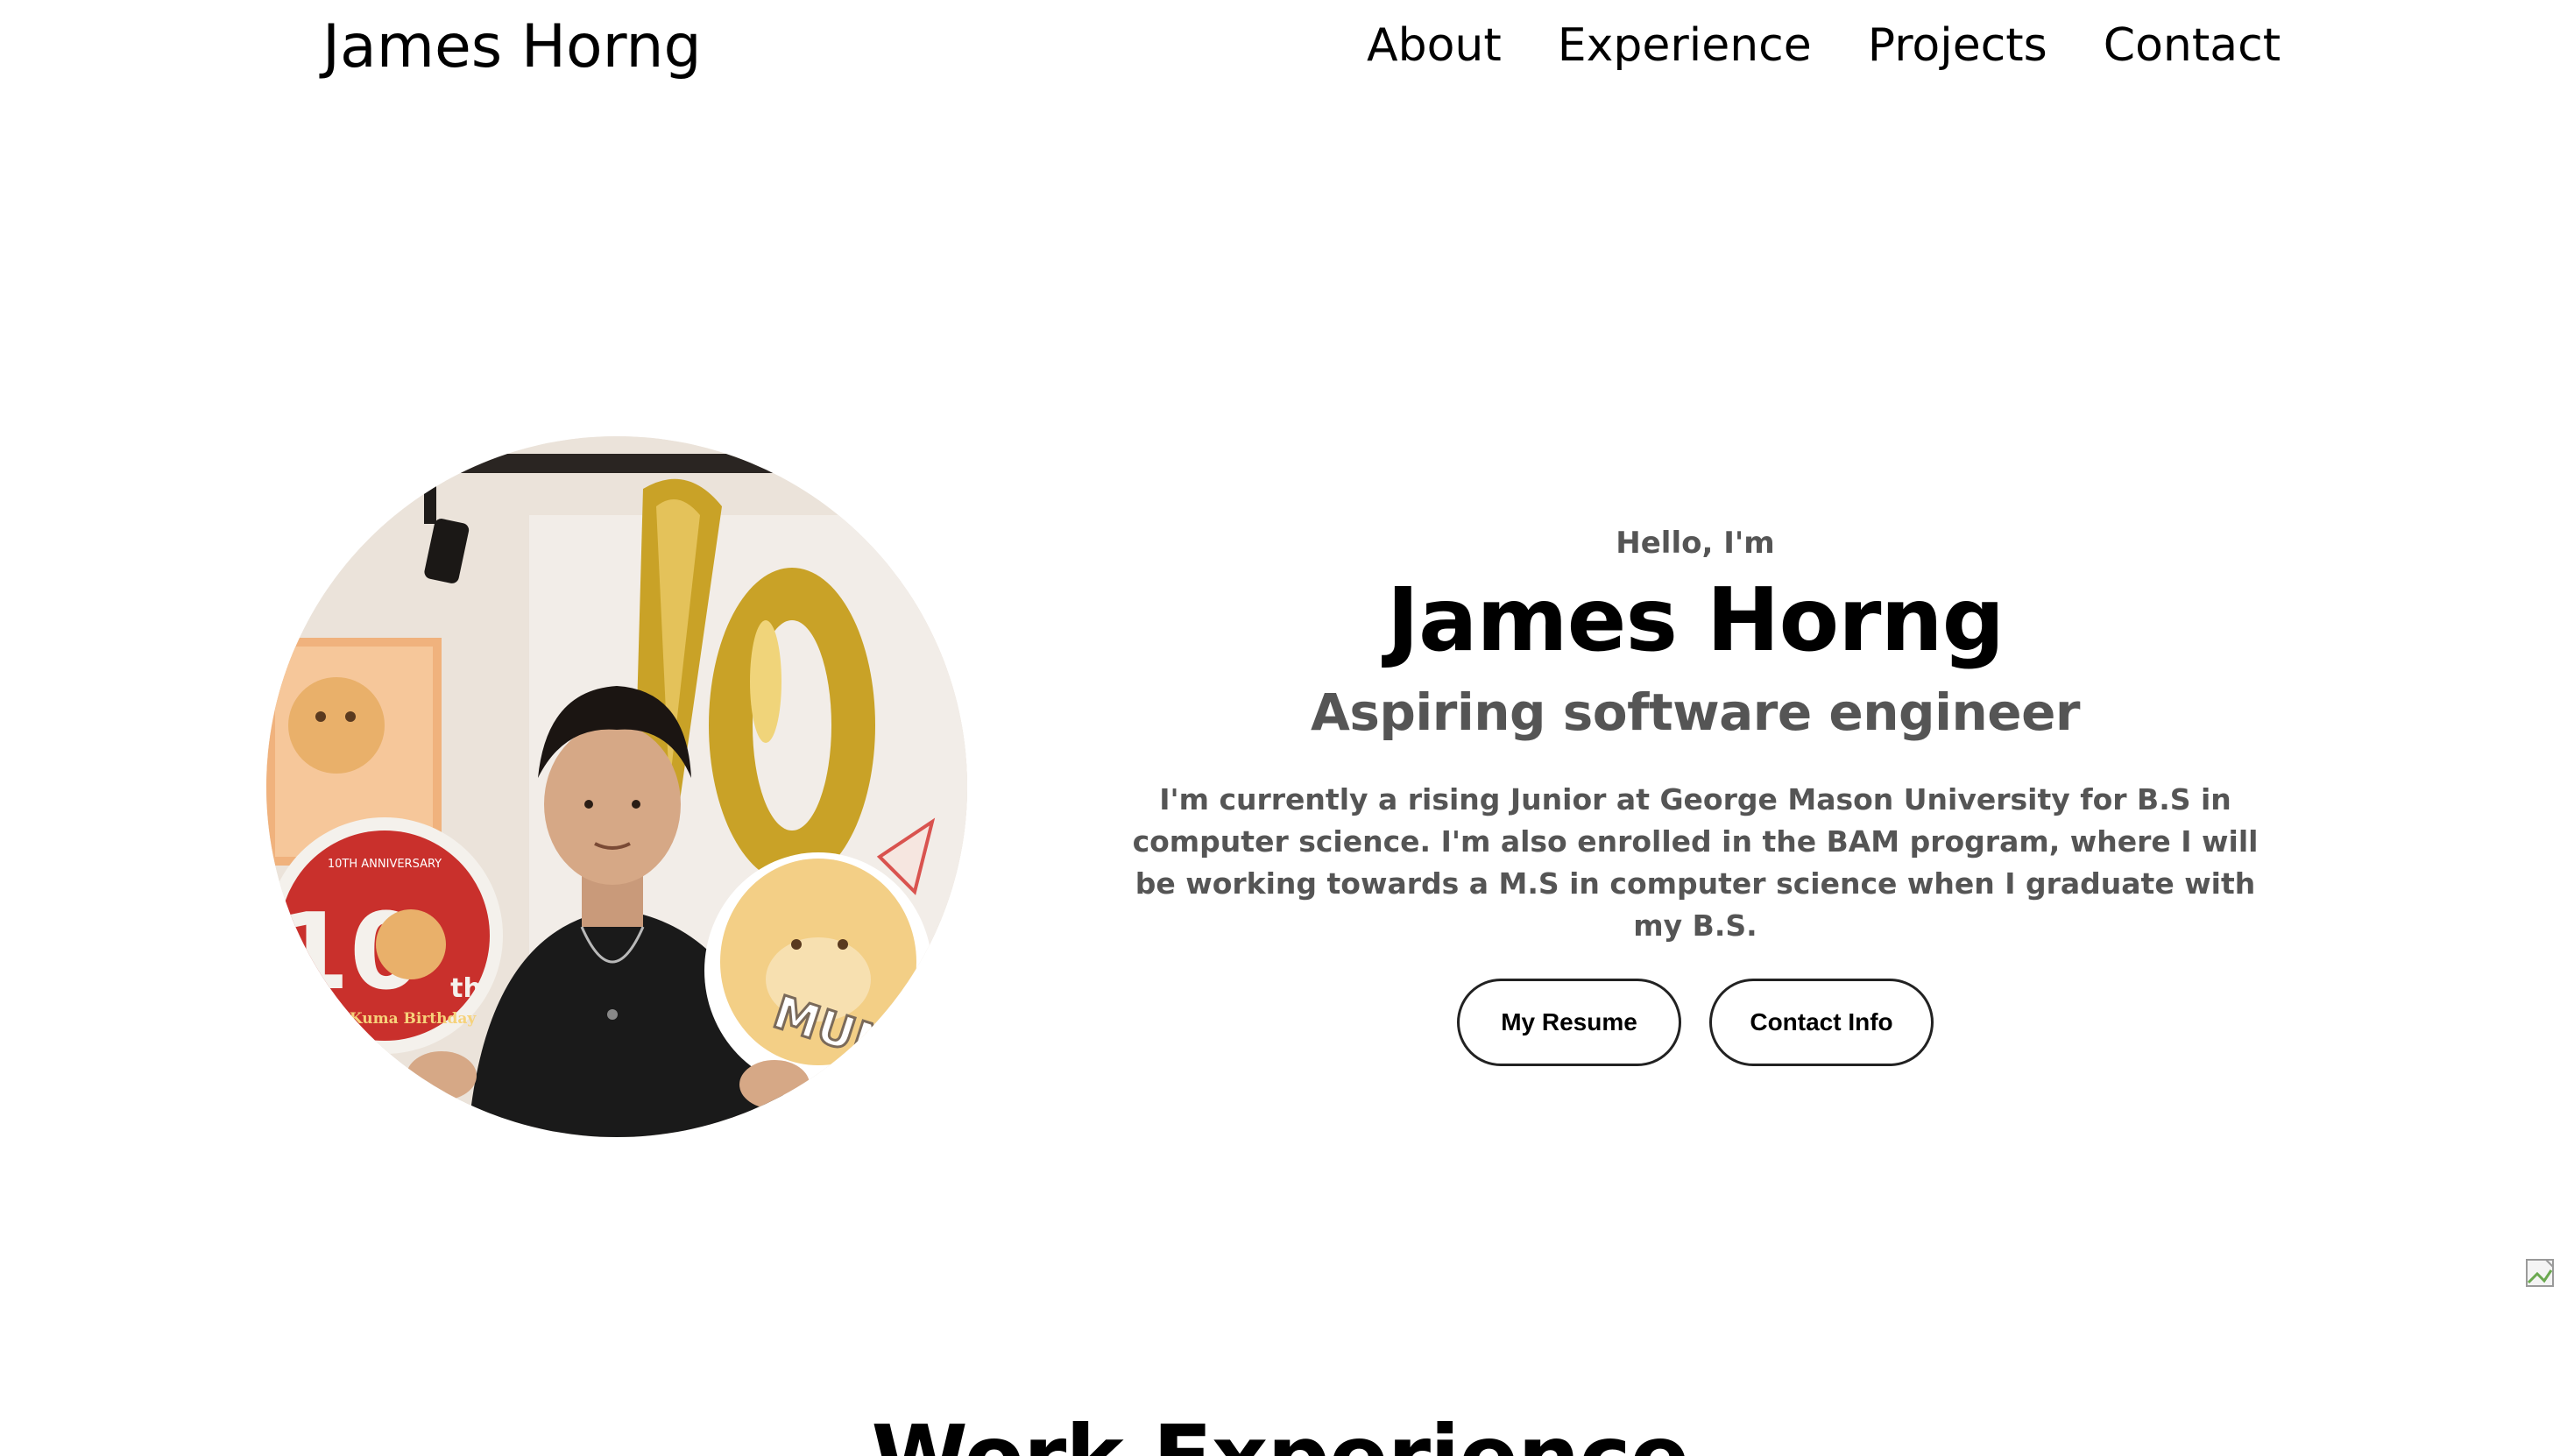 This screenshot has width=2560, height=1456. Describe the element at coordinates (385, 1019) in the screenshot. I see `badge-caption: Musai Kuma Birthday` at that location.